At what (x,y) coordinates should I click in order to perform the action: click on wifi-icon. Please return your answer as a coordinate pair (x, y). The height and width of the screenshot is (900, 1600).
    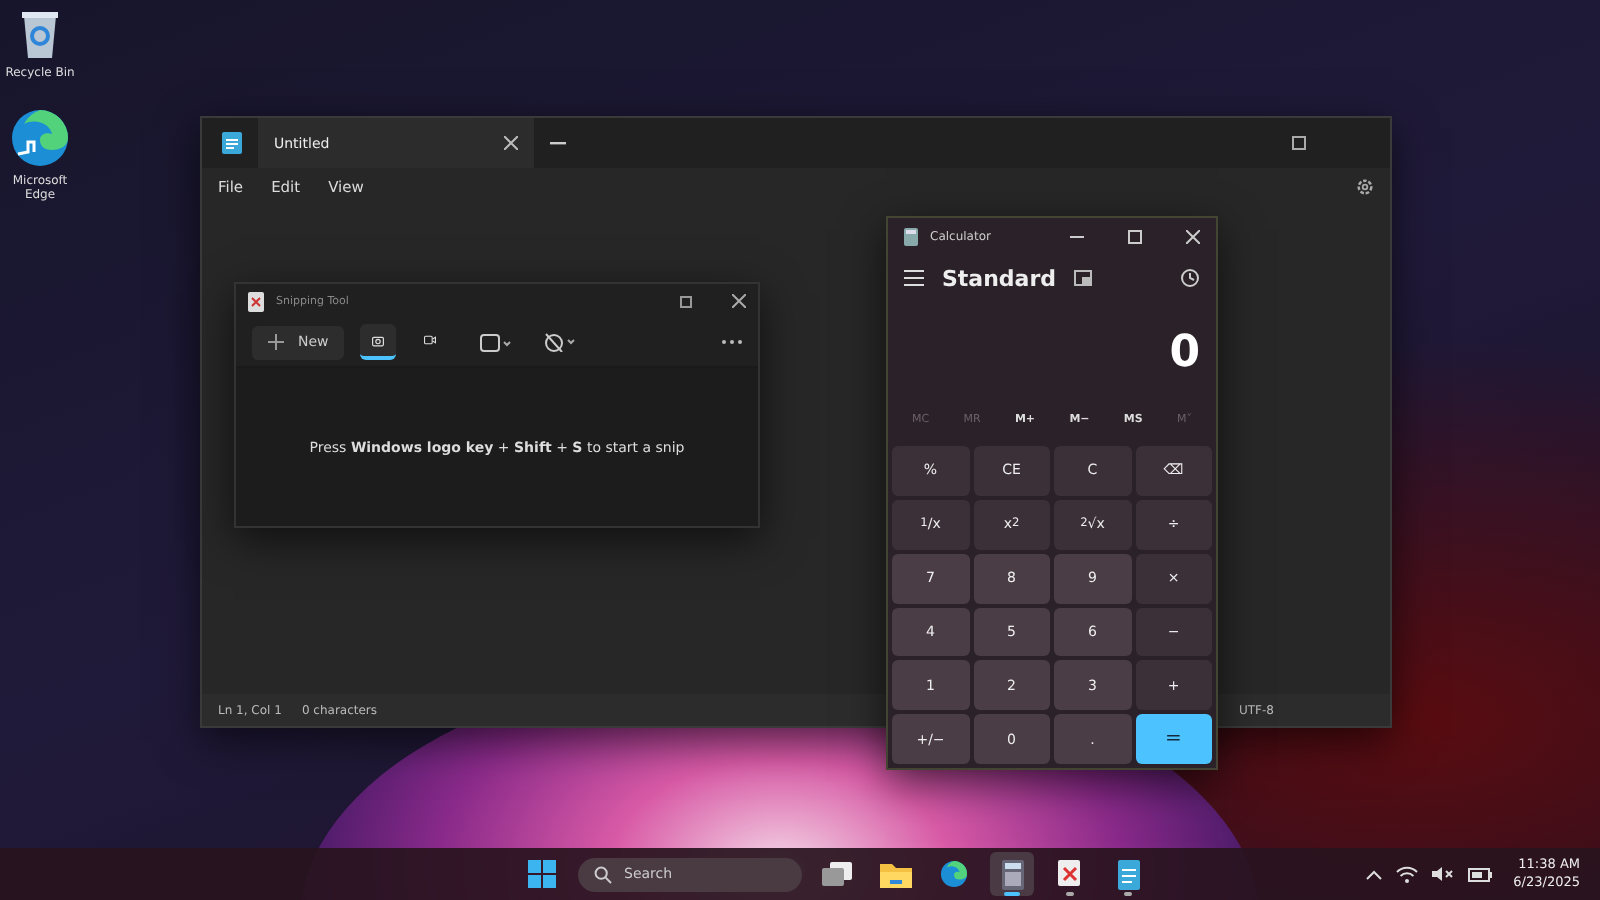
    Looking at the image, I should click on (1406, 874).